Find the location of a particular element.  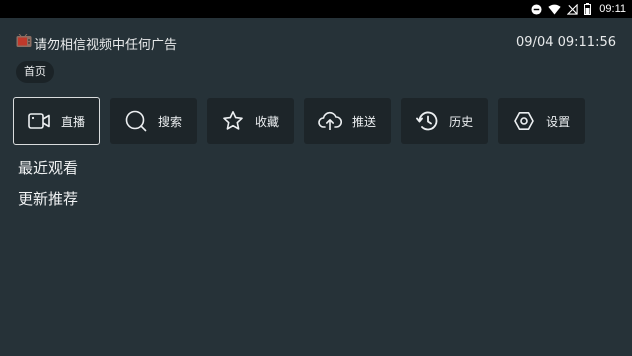

tv-icon is located at coordinates (24, 42).